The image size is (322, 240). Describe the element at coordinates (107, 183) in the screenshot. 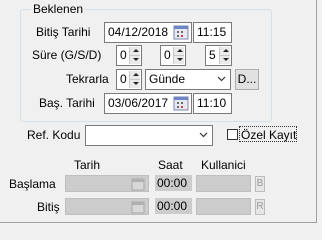

I see `start-row-date-field` at that location.